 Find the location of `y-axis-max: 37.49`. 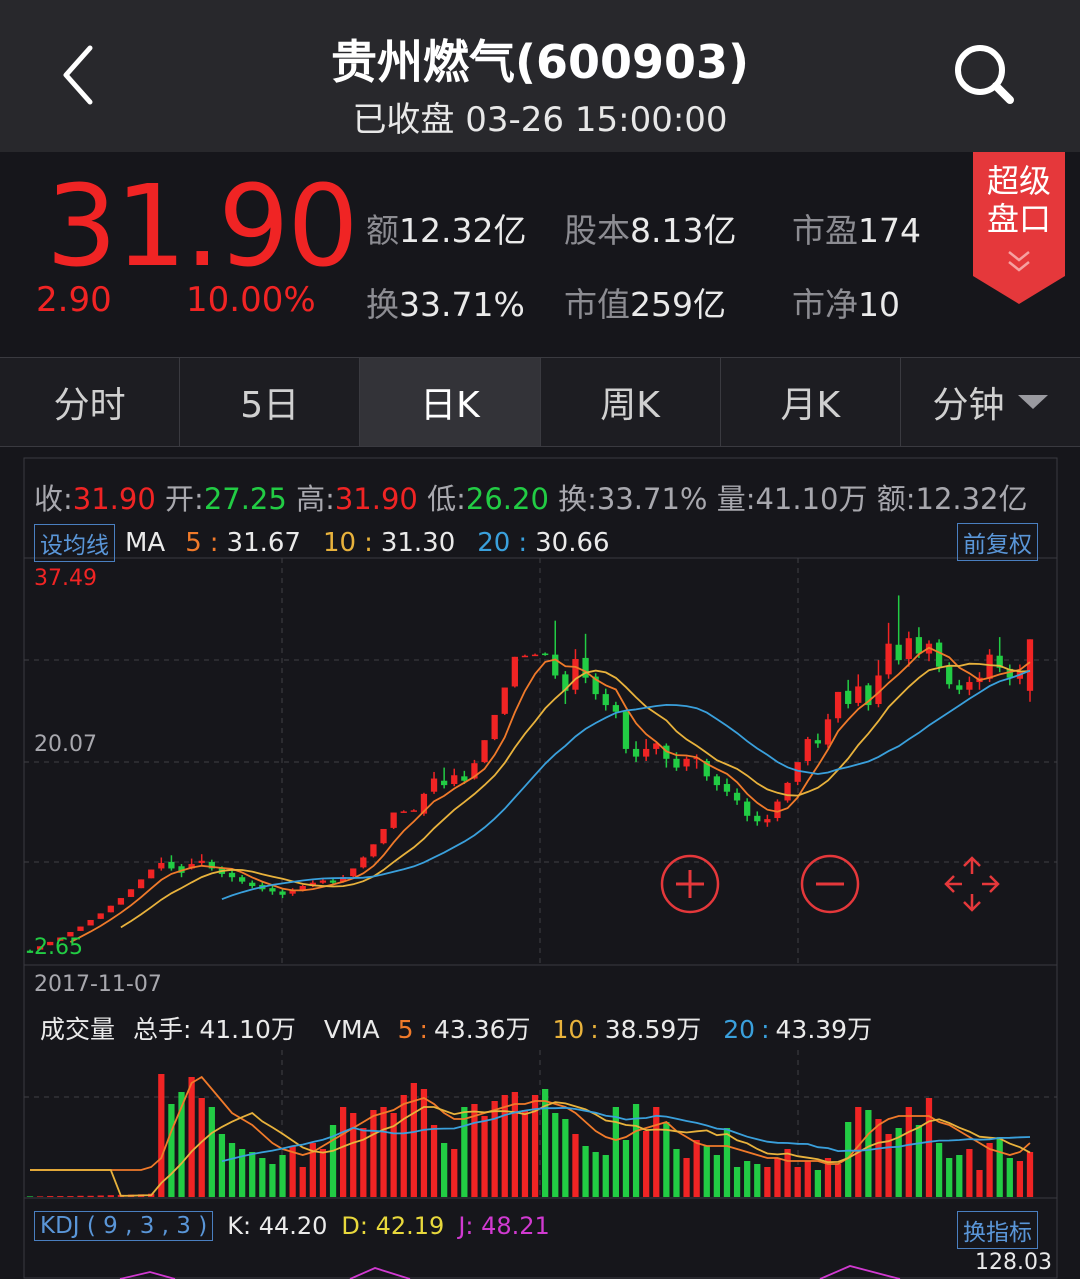

y-axis-max: 37.49 is located at coordinates (65, 578).